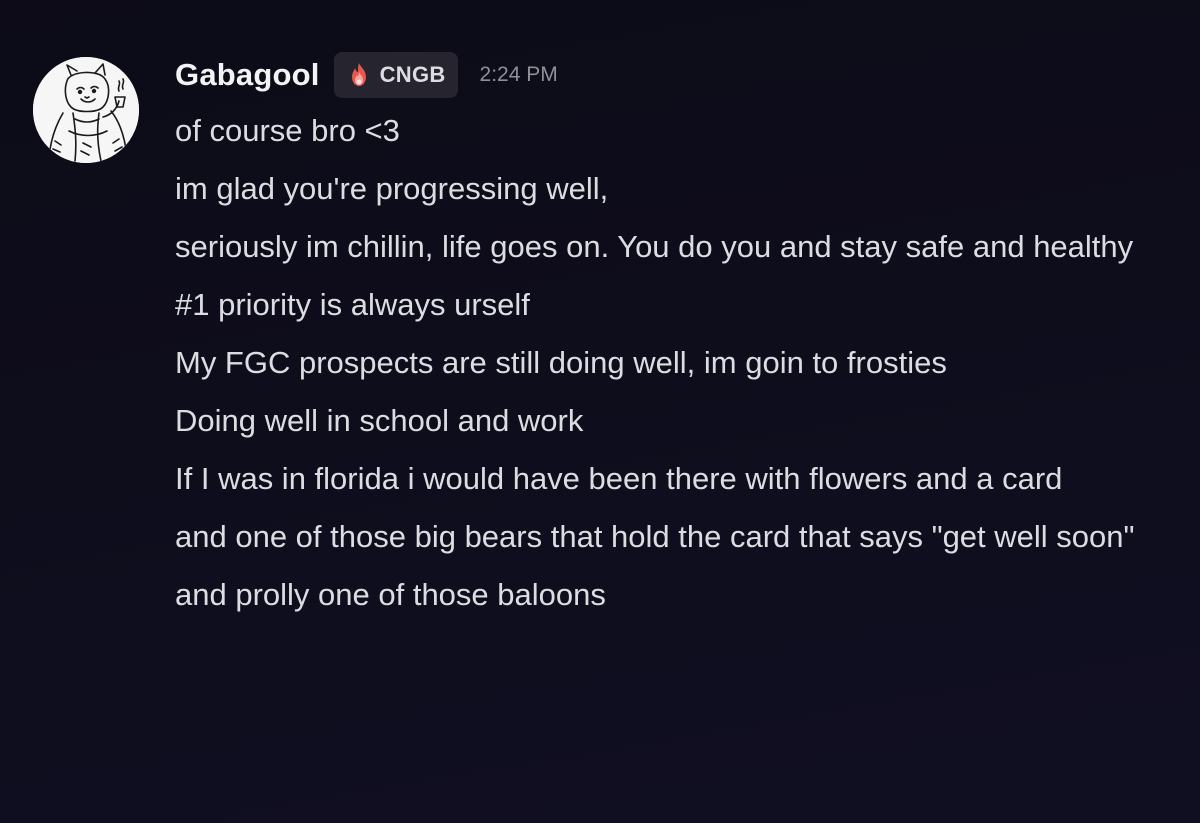  Describe the element at coordinates (359, 75) in the screenshot. I see `flame-badge-icon` at that location.